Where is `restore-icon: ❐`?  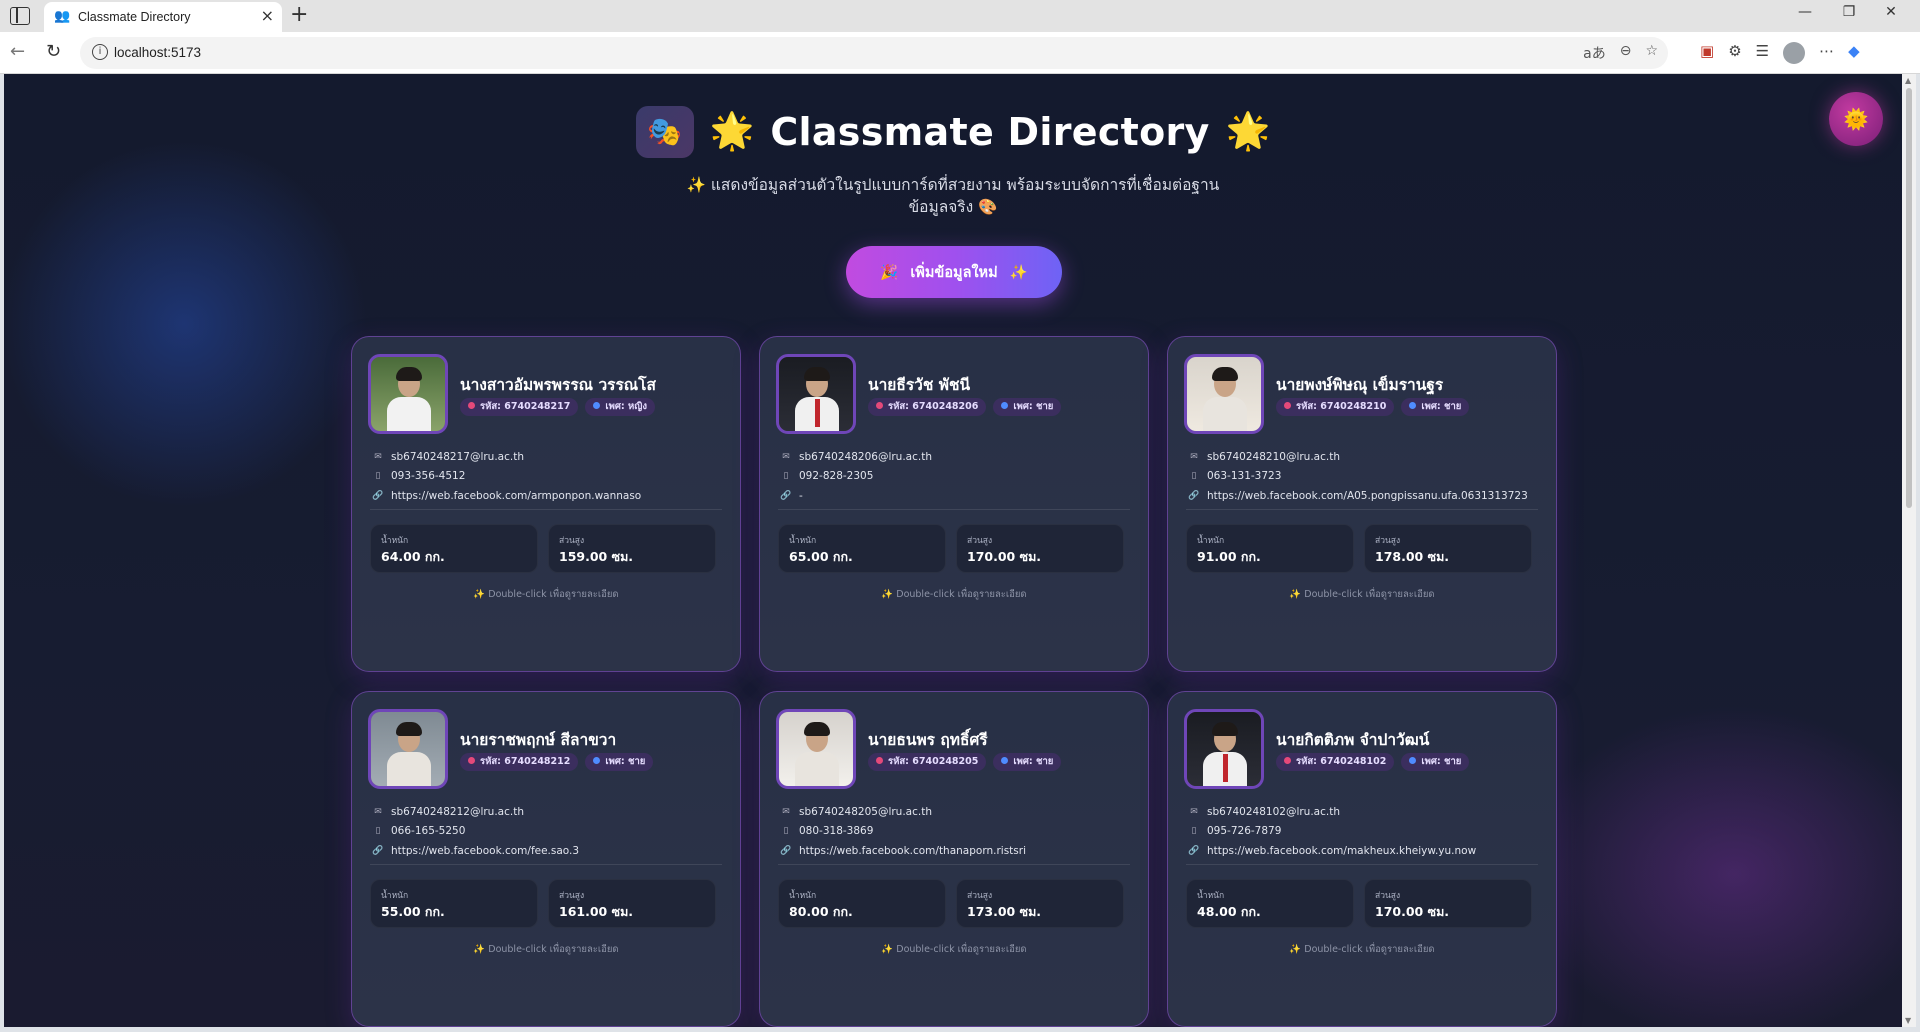 restore-icon: ❐ is located at coordinates (1849, 12).